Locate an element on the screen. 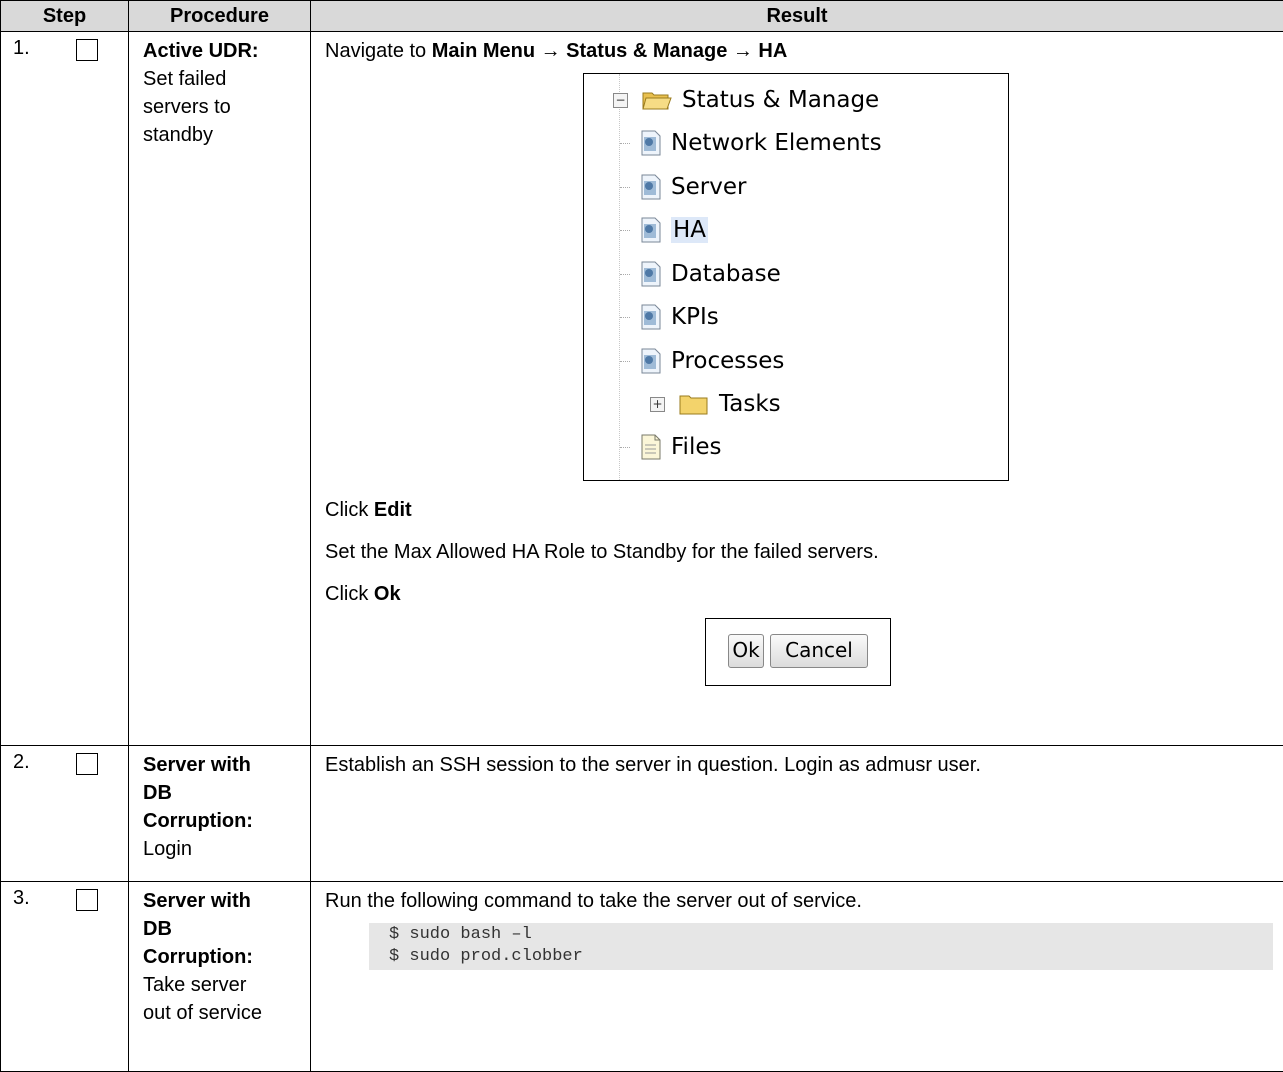  step-number: 1. is located at coordinates (21, 48).